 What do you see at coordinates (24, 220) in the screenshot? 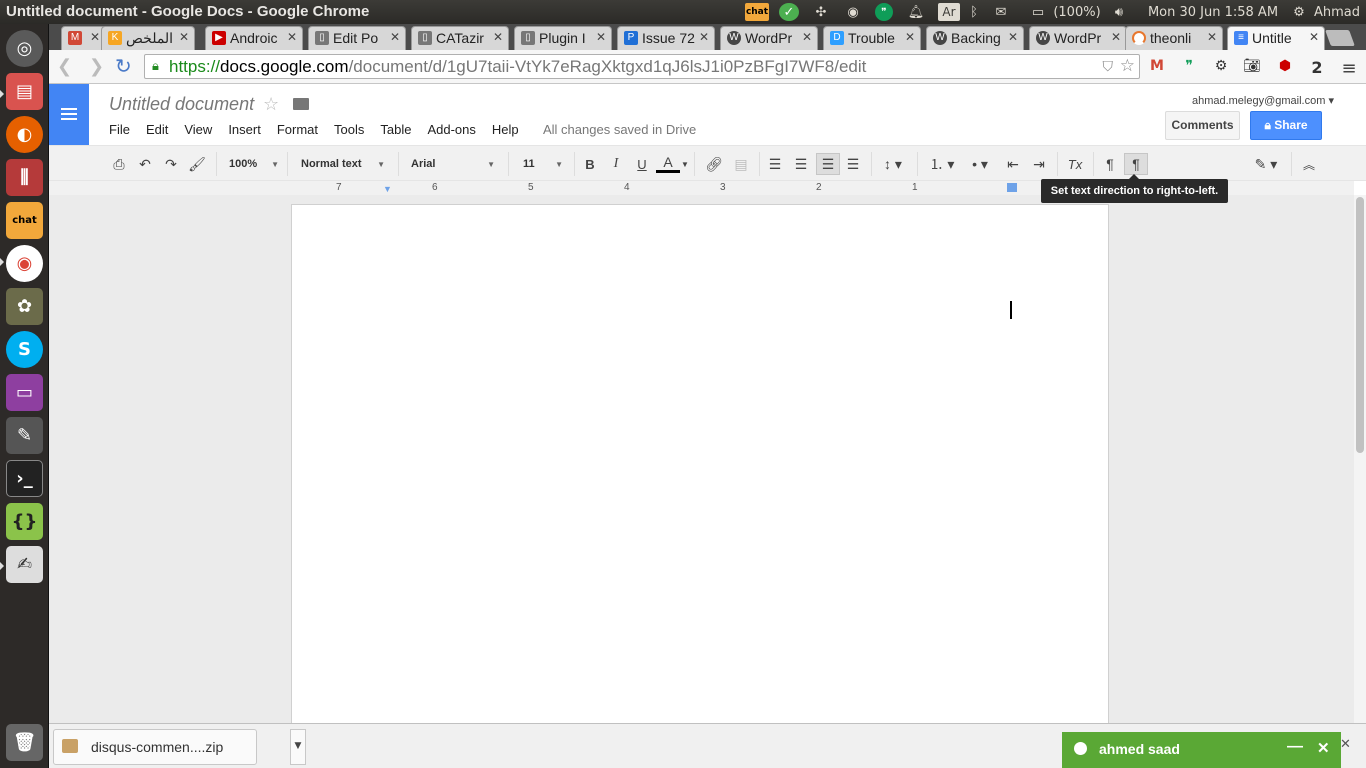
I see `chat-app-icon: chat` at bounding box center [24, 220].